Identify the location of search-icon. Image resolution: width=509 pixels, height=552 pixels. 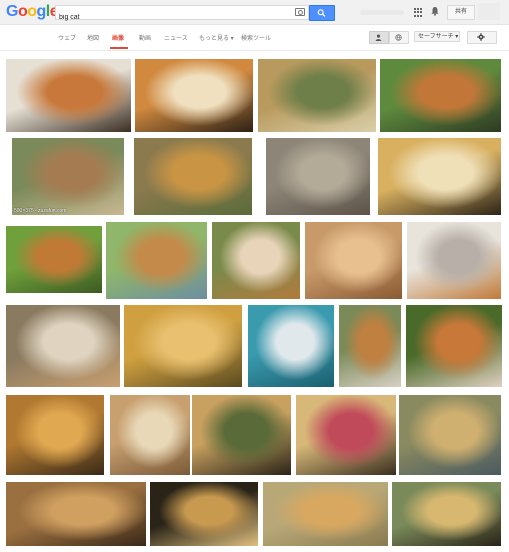
(321, 13).